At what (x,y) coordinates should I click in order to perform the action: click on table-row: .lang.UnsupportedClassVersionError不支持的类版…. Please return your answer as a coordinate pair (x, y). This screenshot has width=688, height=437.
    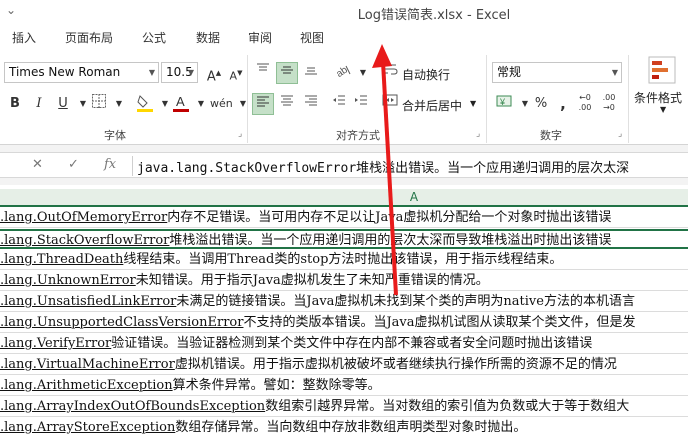
    Looking at the image, I should click on (344, 323).